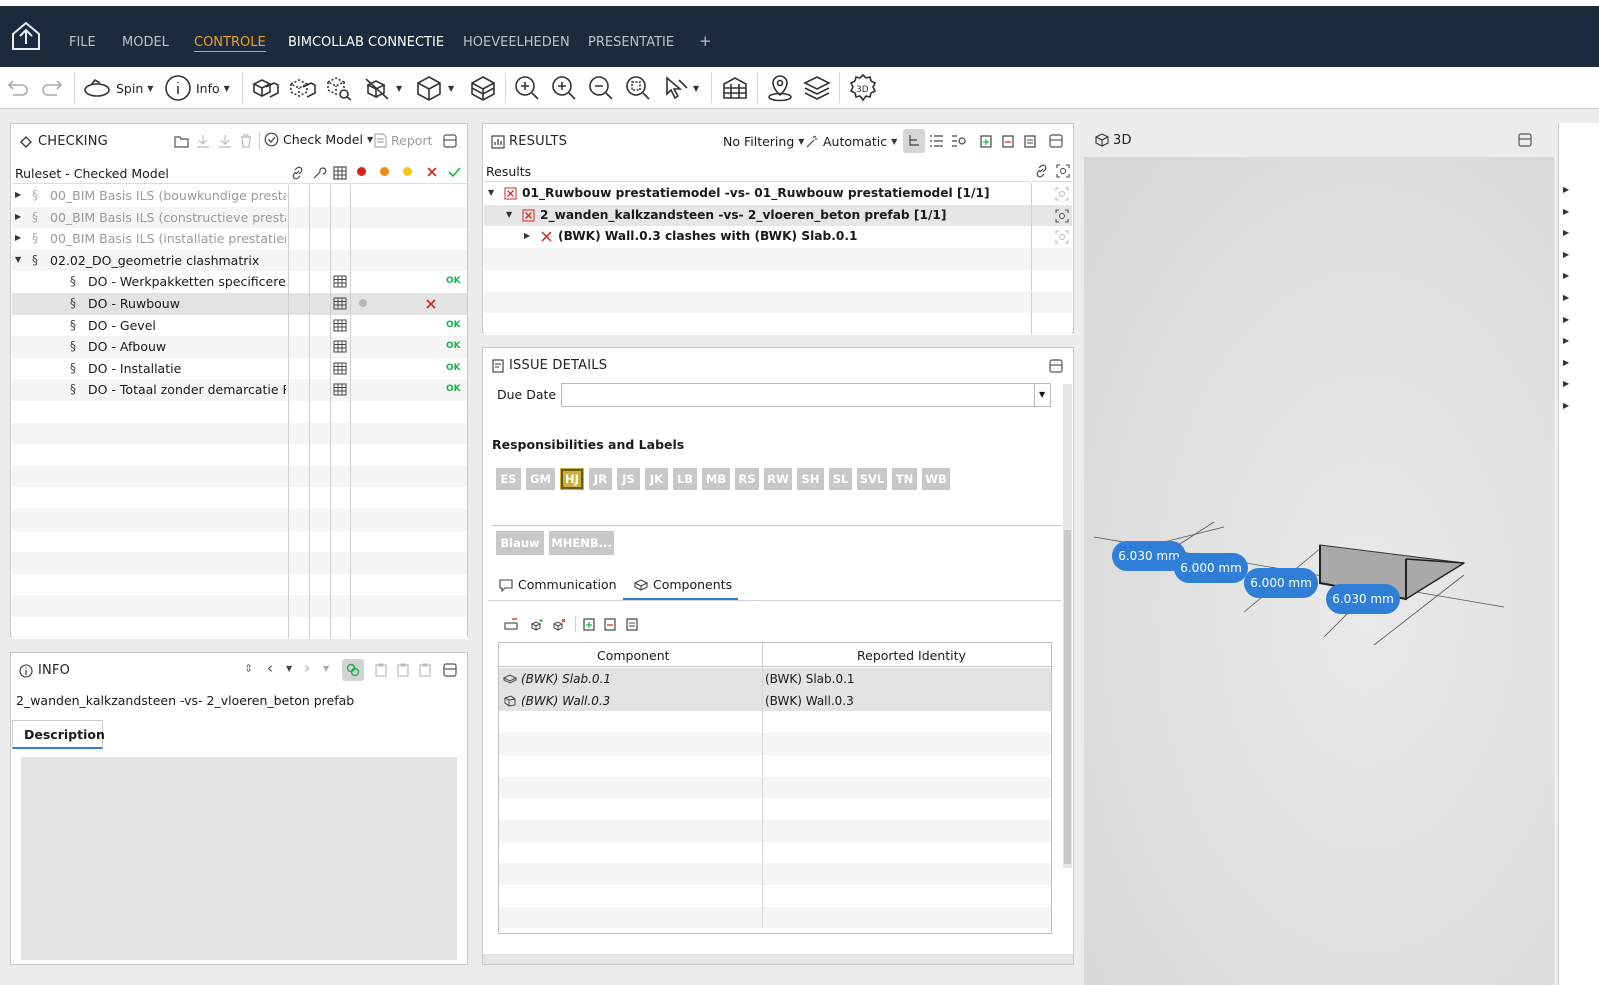 Image resolution: width=1599 pixels, height=985 pixels. I want to click on responsibility-chip-rw: RW, so click(778, 479).